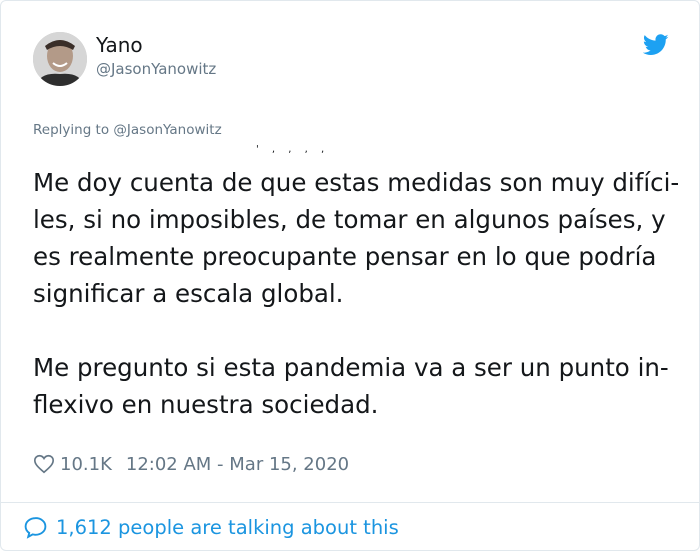 This screenshot has width=700, height=551. Describe the element at coordinates (119, 45) in the screenshot. I see `author-name: Yano` at that location.